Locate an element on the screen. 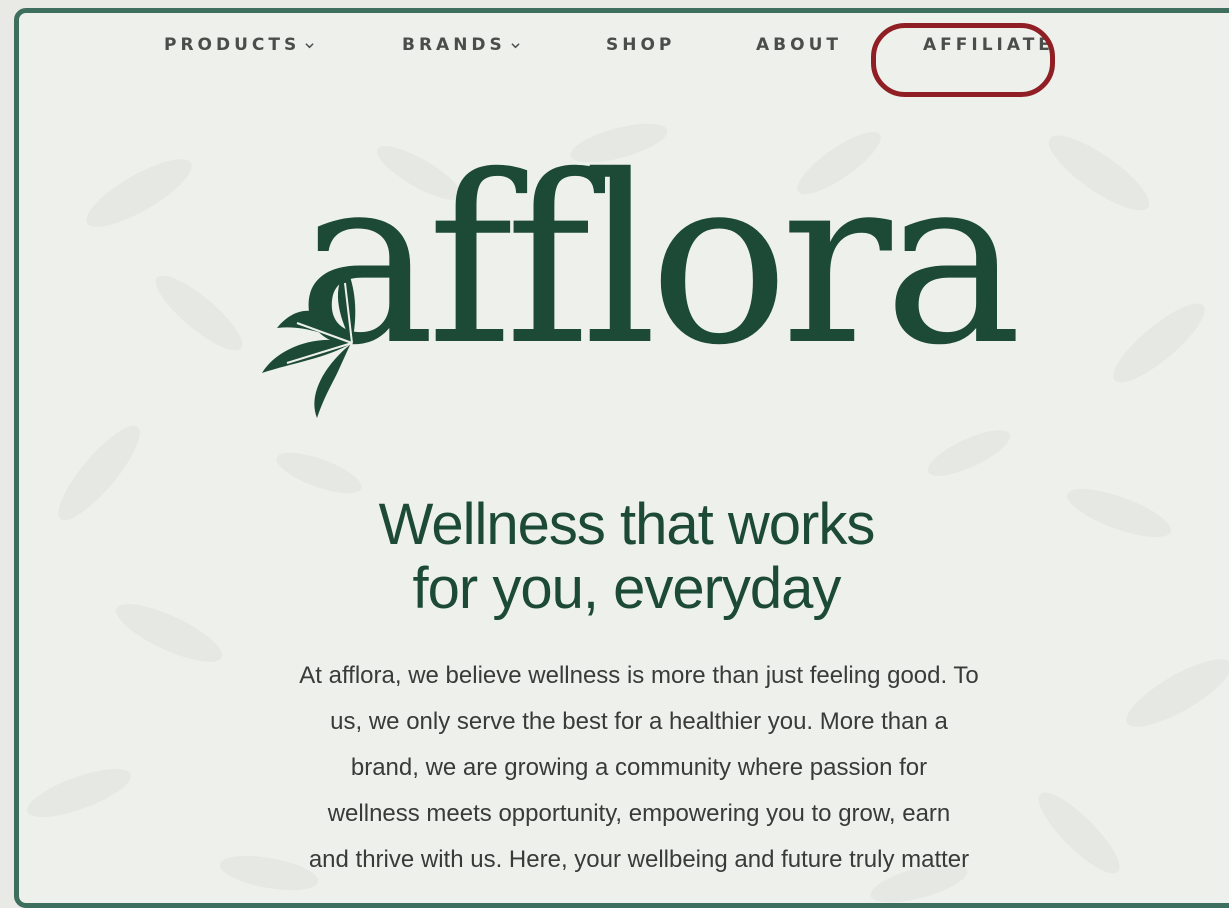 The height and width of the screenshot is (908, 1229). nav-item-label: ABOUT is located at coordinates (799, 45).